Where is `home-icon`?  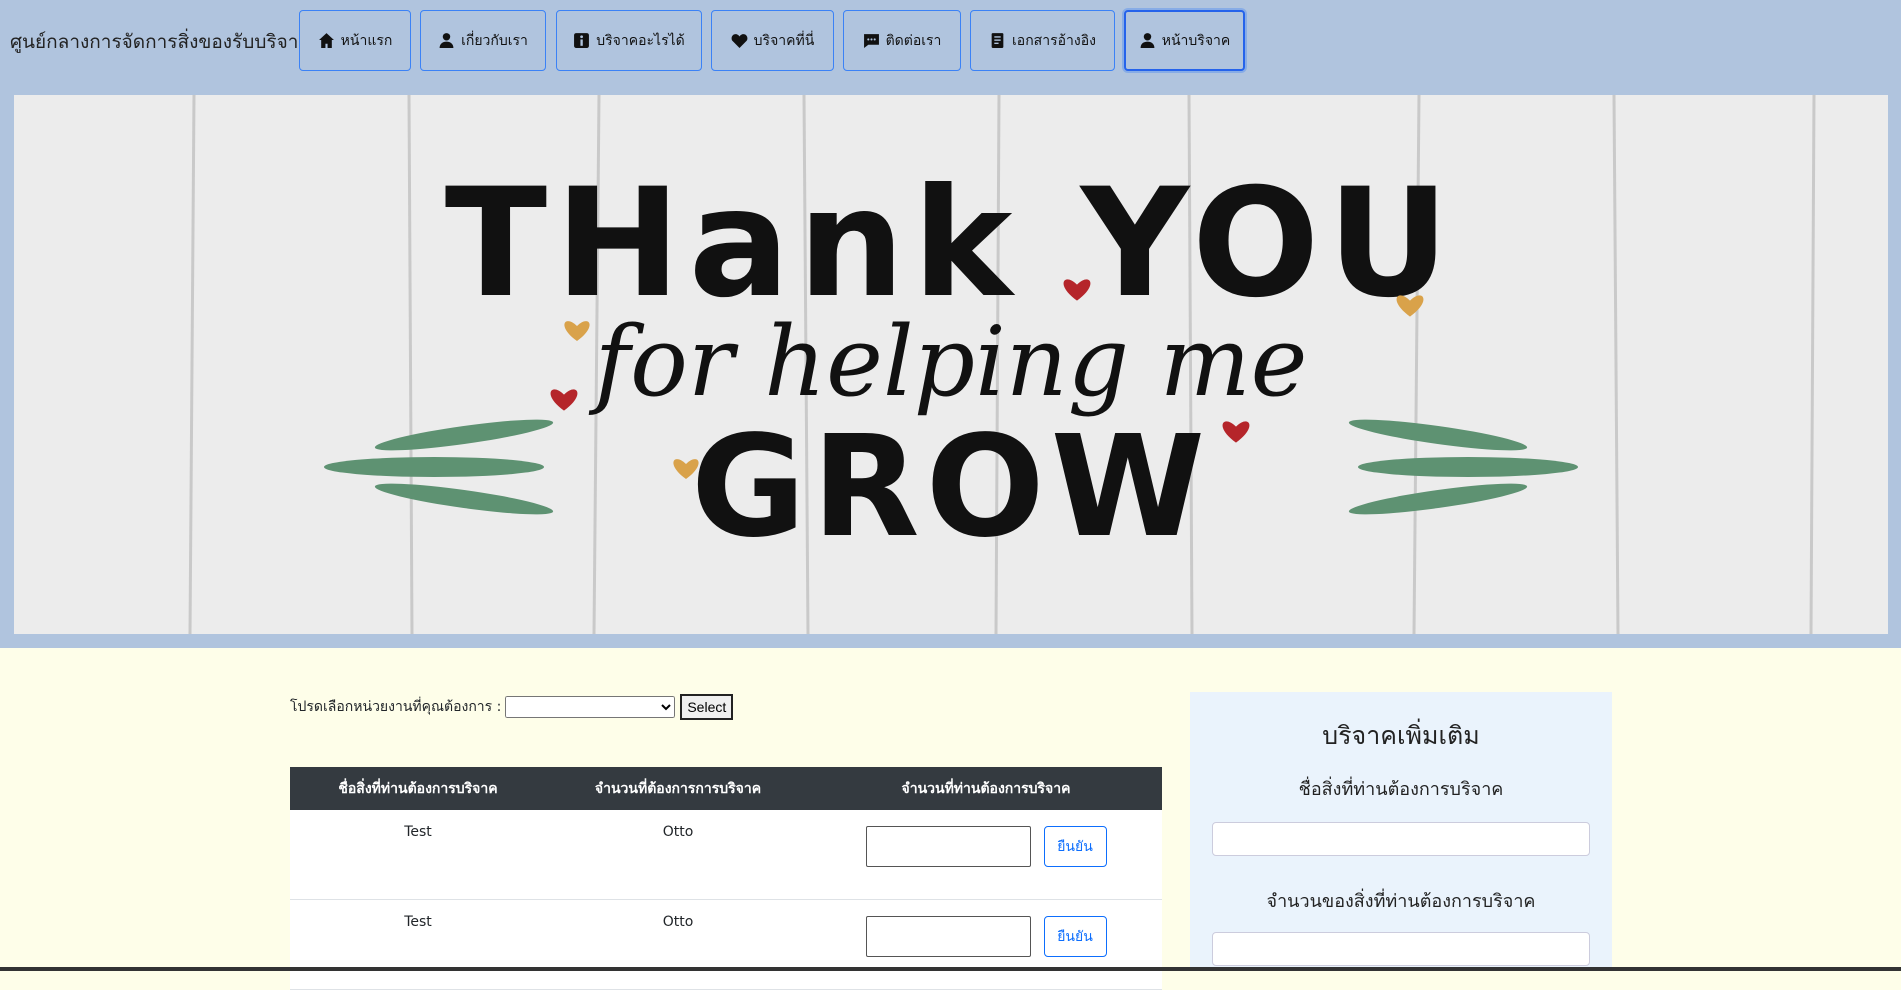 home-icon is located at coordinates (326, 40).